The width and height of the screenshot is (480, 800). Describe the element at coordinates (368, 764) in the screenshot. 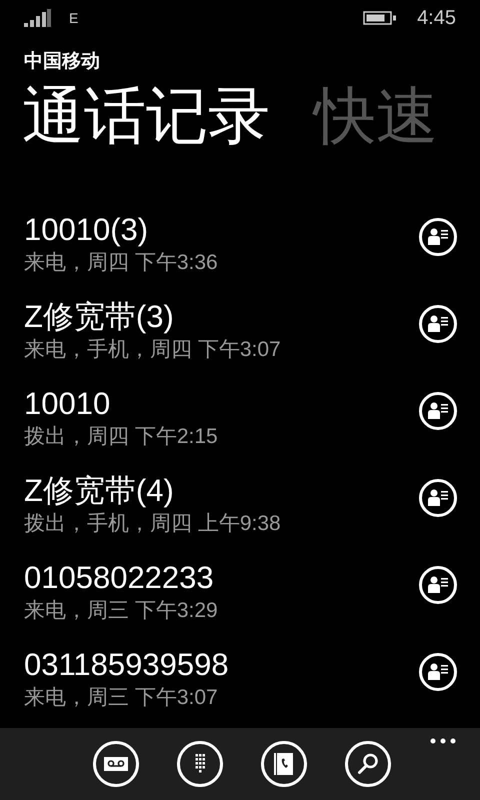

I see `search-icon` at that location.